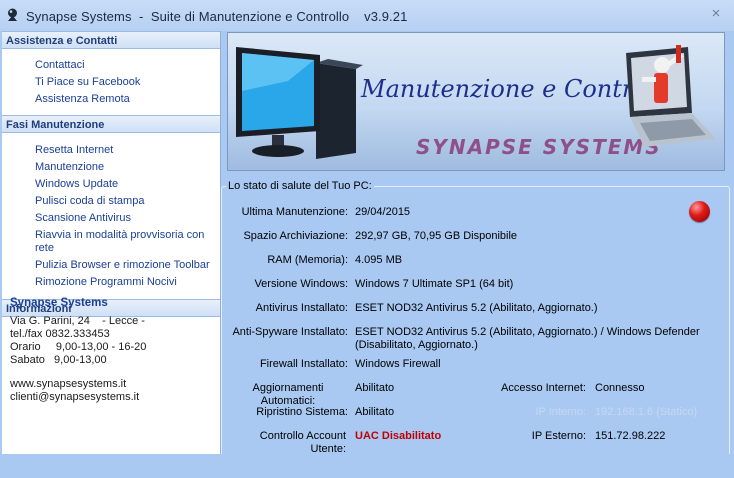 This screenshot has width=734, height=478. I want to click on label-ultima-manutenzione: Ultima Manutenzione:, so click(294, 212).